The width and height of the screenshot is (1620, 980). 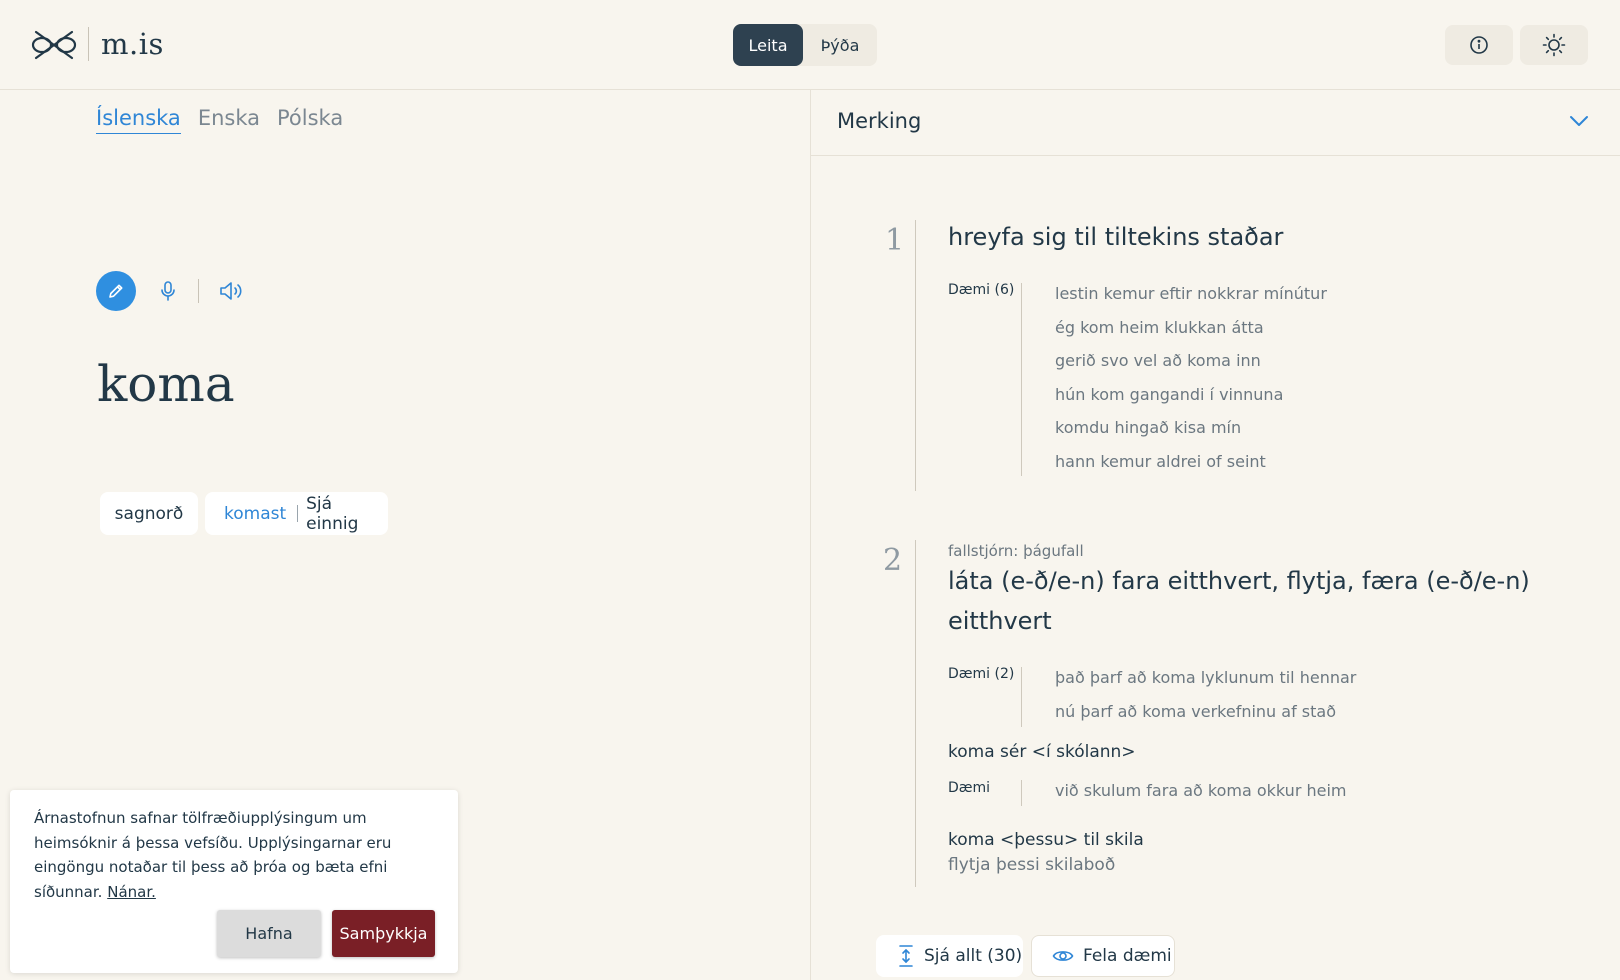 I want to click on speaker-icon, so click(x=231, y=291).